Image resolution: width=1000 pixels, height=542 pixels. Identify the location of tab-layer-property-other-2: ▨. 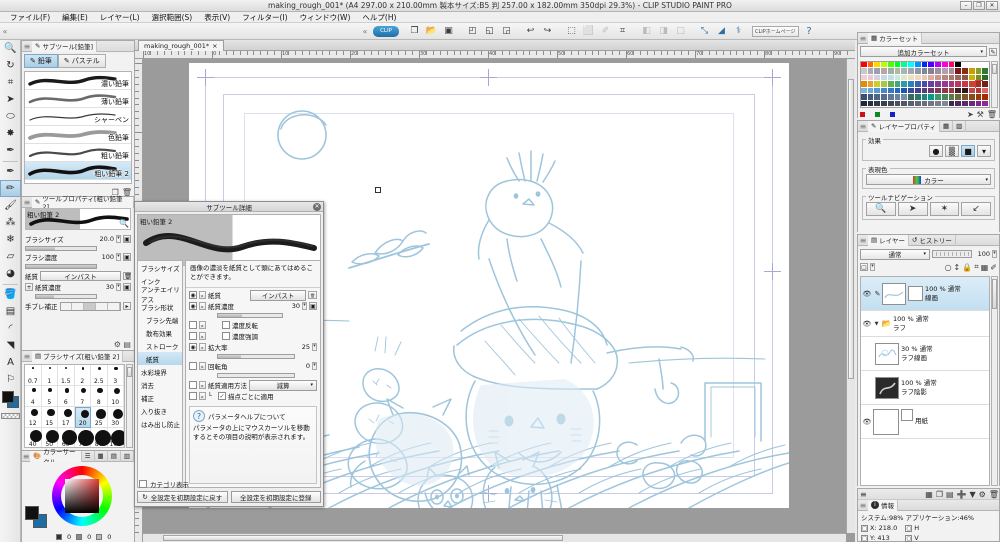
(960, 126).